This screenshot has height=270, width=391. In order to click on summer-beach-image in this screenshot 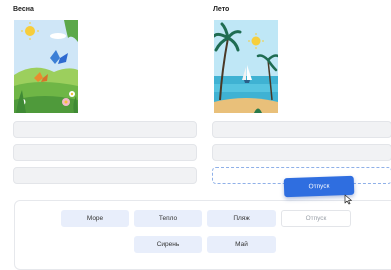, I will do `click(246, 66)`.